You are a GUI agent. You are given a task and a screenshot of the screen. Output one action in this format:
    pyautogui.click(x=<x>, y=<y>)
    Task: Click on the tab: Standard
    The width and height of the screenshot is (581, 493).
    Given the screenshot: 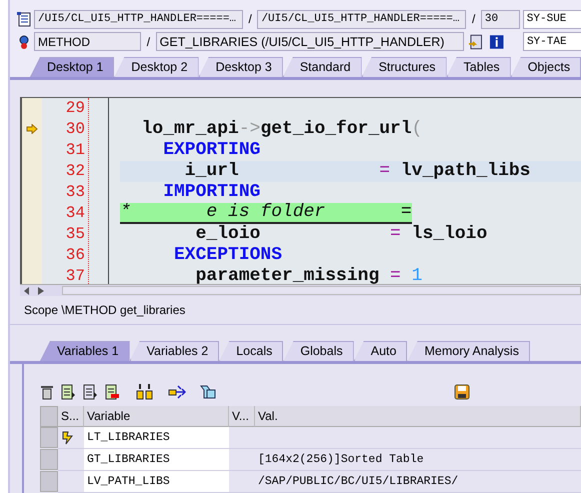 What is the action you would take?
    pyautogui.click(x=322, y=67)
    